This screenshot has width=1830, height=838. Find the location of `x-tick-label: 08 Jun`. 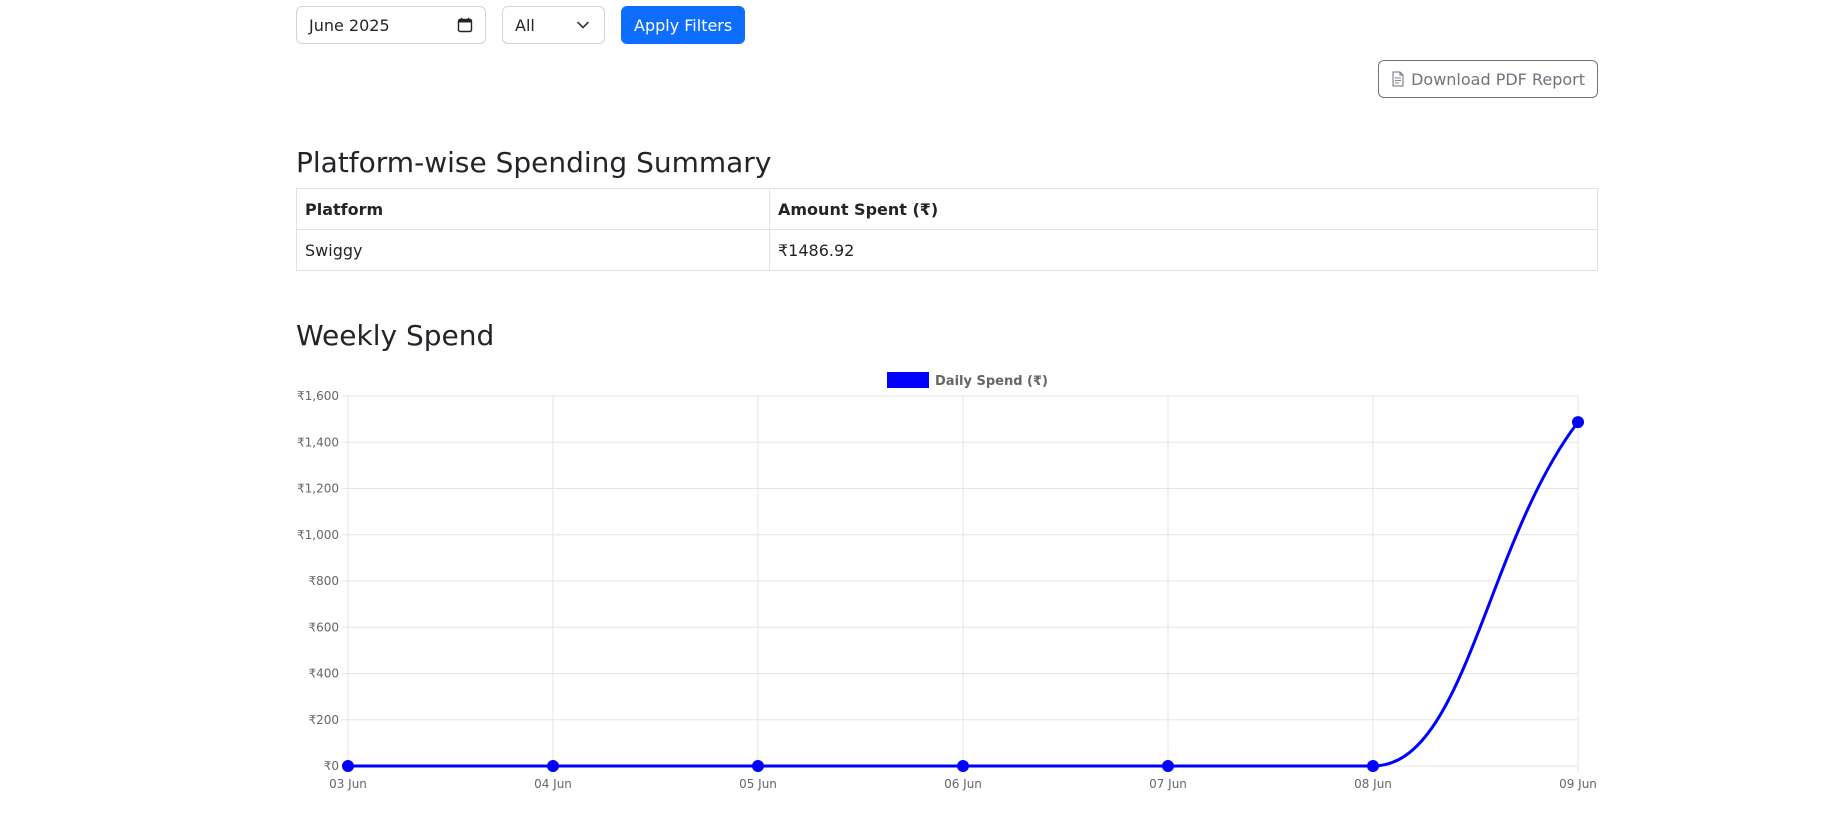

x-tick-label: 08 Jun is located at coordinates (1373, 784).